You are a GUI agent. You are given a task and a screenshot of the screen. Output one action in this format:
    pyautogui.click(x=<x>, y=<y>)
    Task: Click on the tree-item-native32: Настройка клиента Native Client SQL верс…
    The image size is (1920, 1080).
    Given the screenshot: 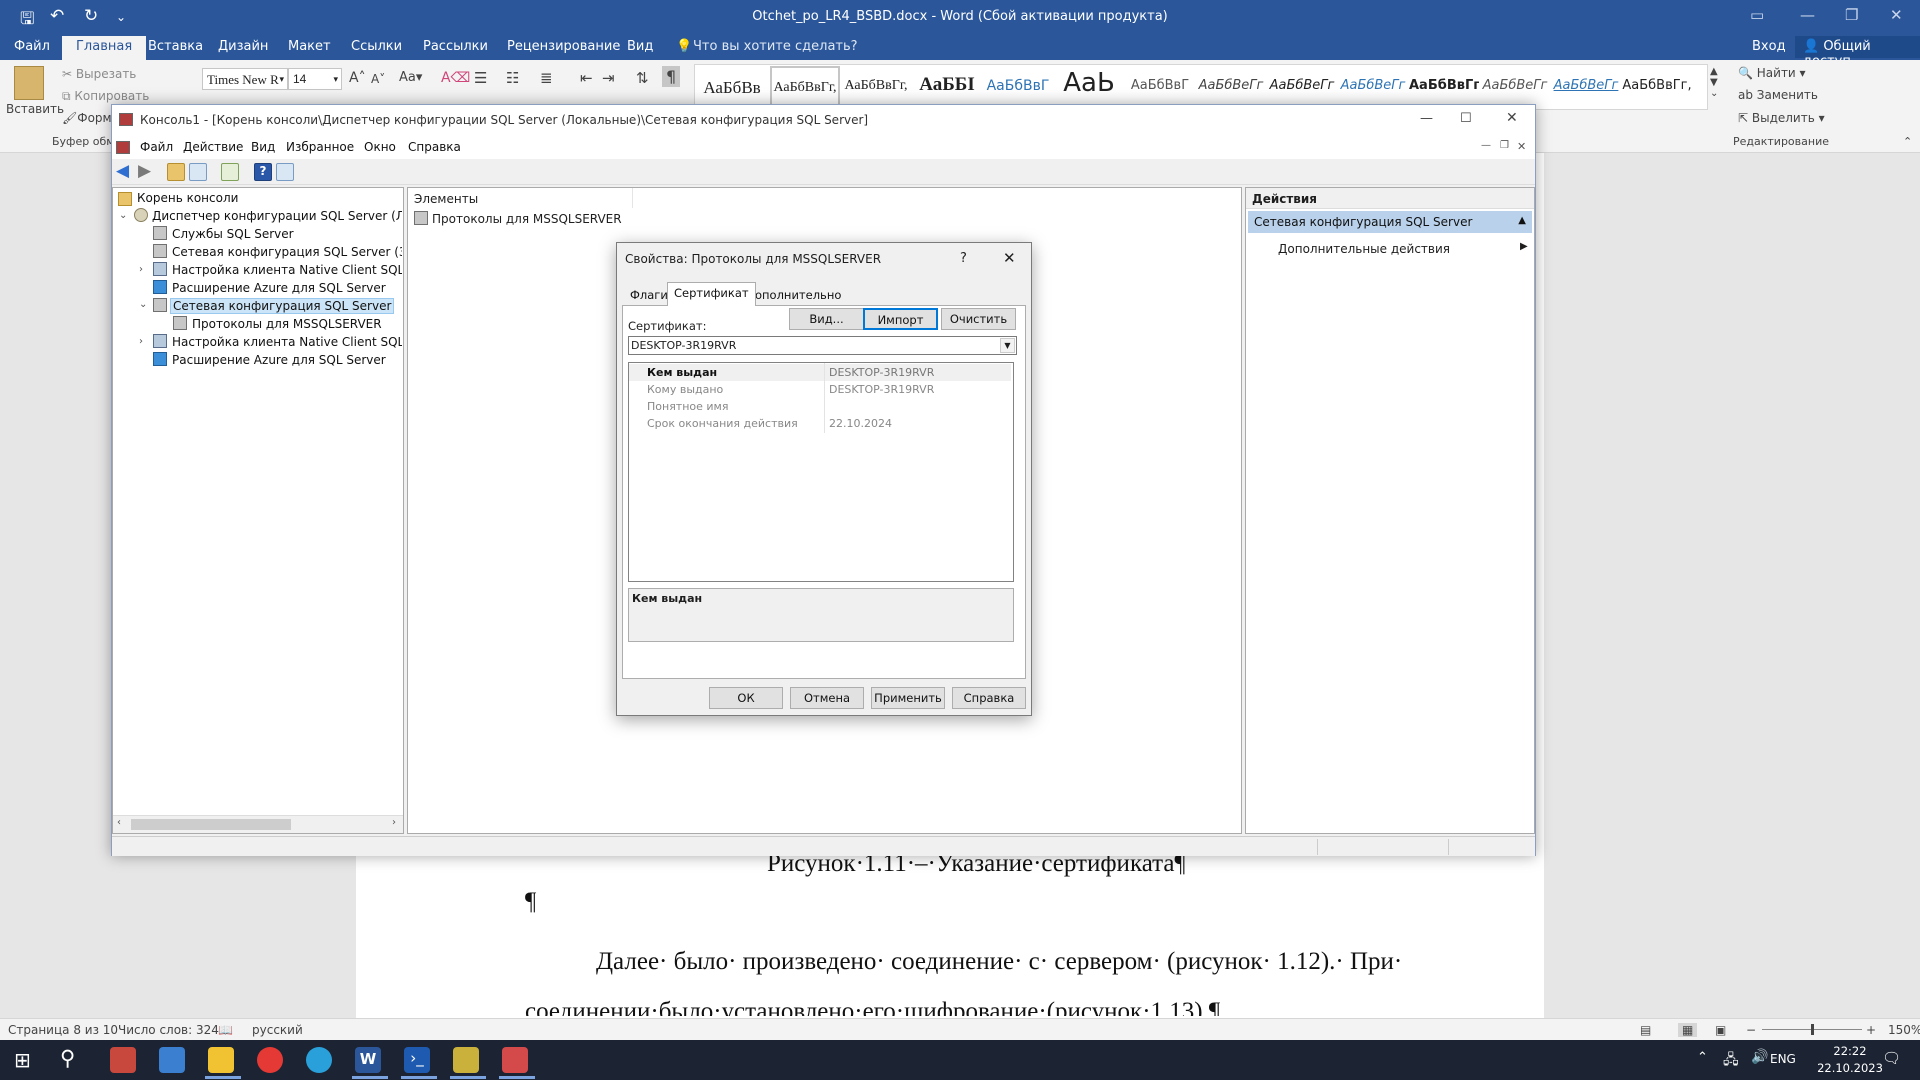 What is the action you would take?
    pyautogui.click(x=287, y=270)
    